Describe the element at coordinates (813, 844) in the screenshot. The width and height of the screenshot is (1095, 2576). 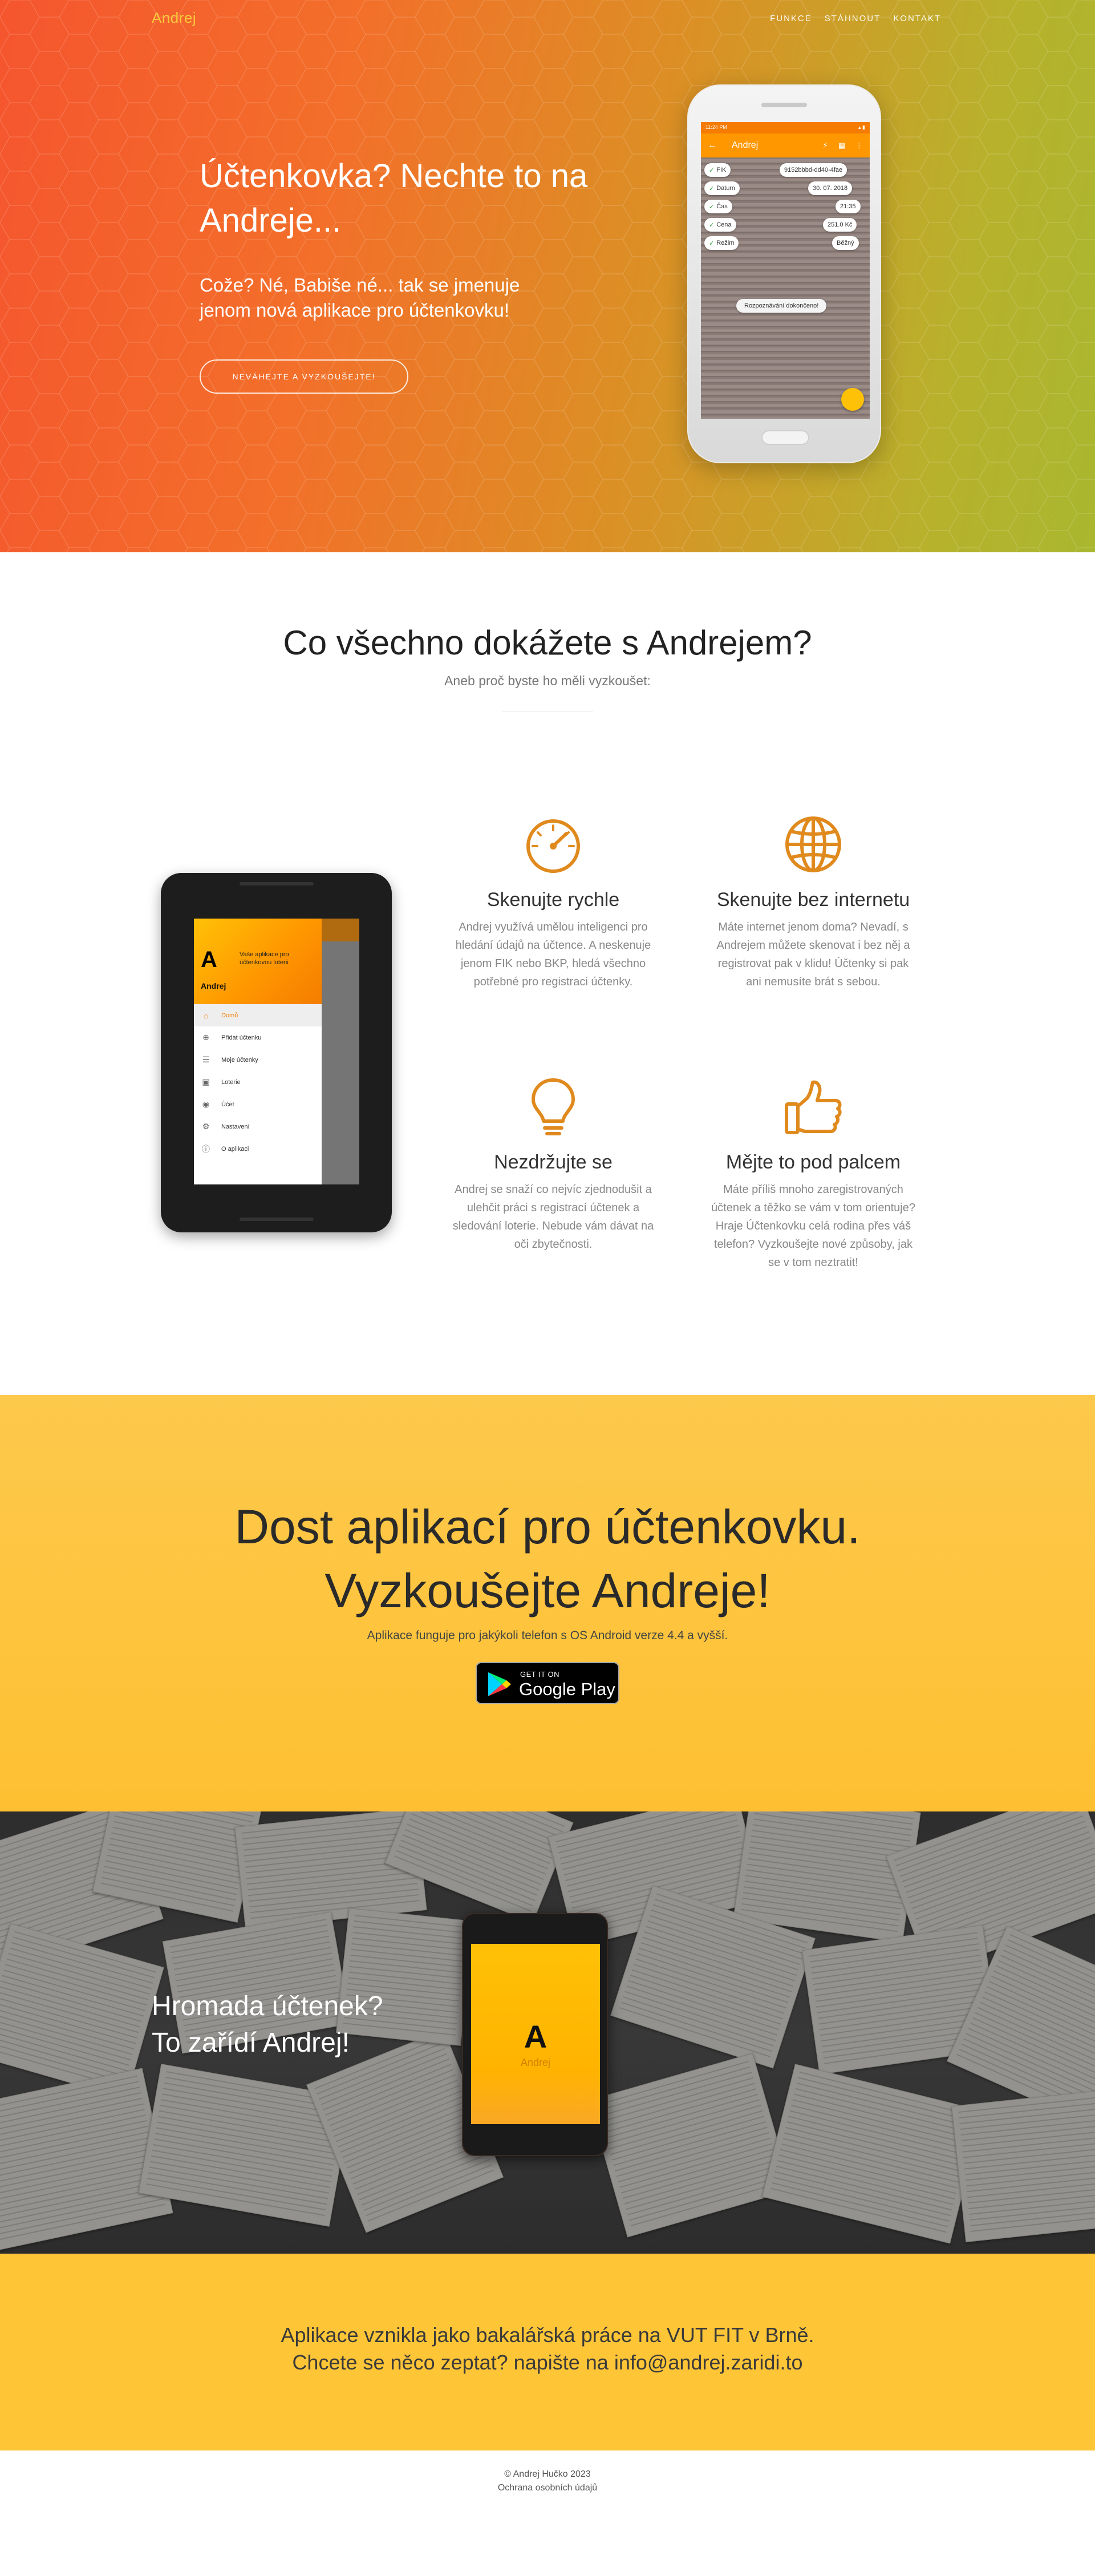
I see `globe-icon` at that location.